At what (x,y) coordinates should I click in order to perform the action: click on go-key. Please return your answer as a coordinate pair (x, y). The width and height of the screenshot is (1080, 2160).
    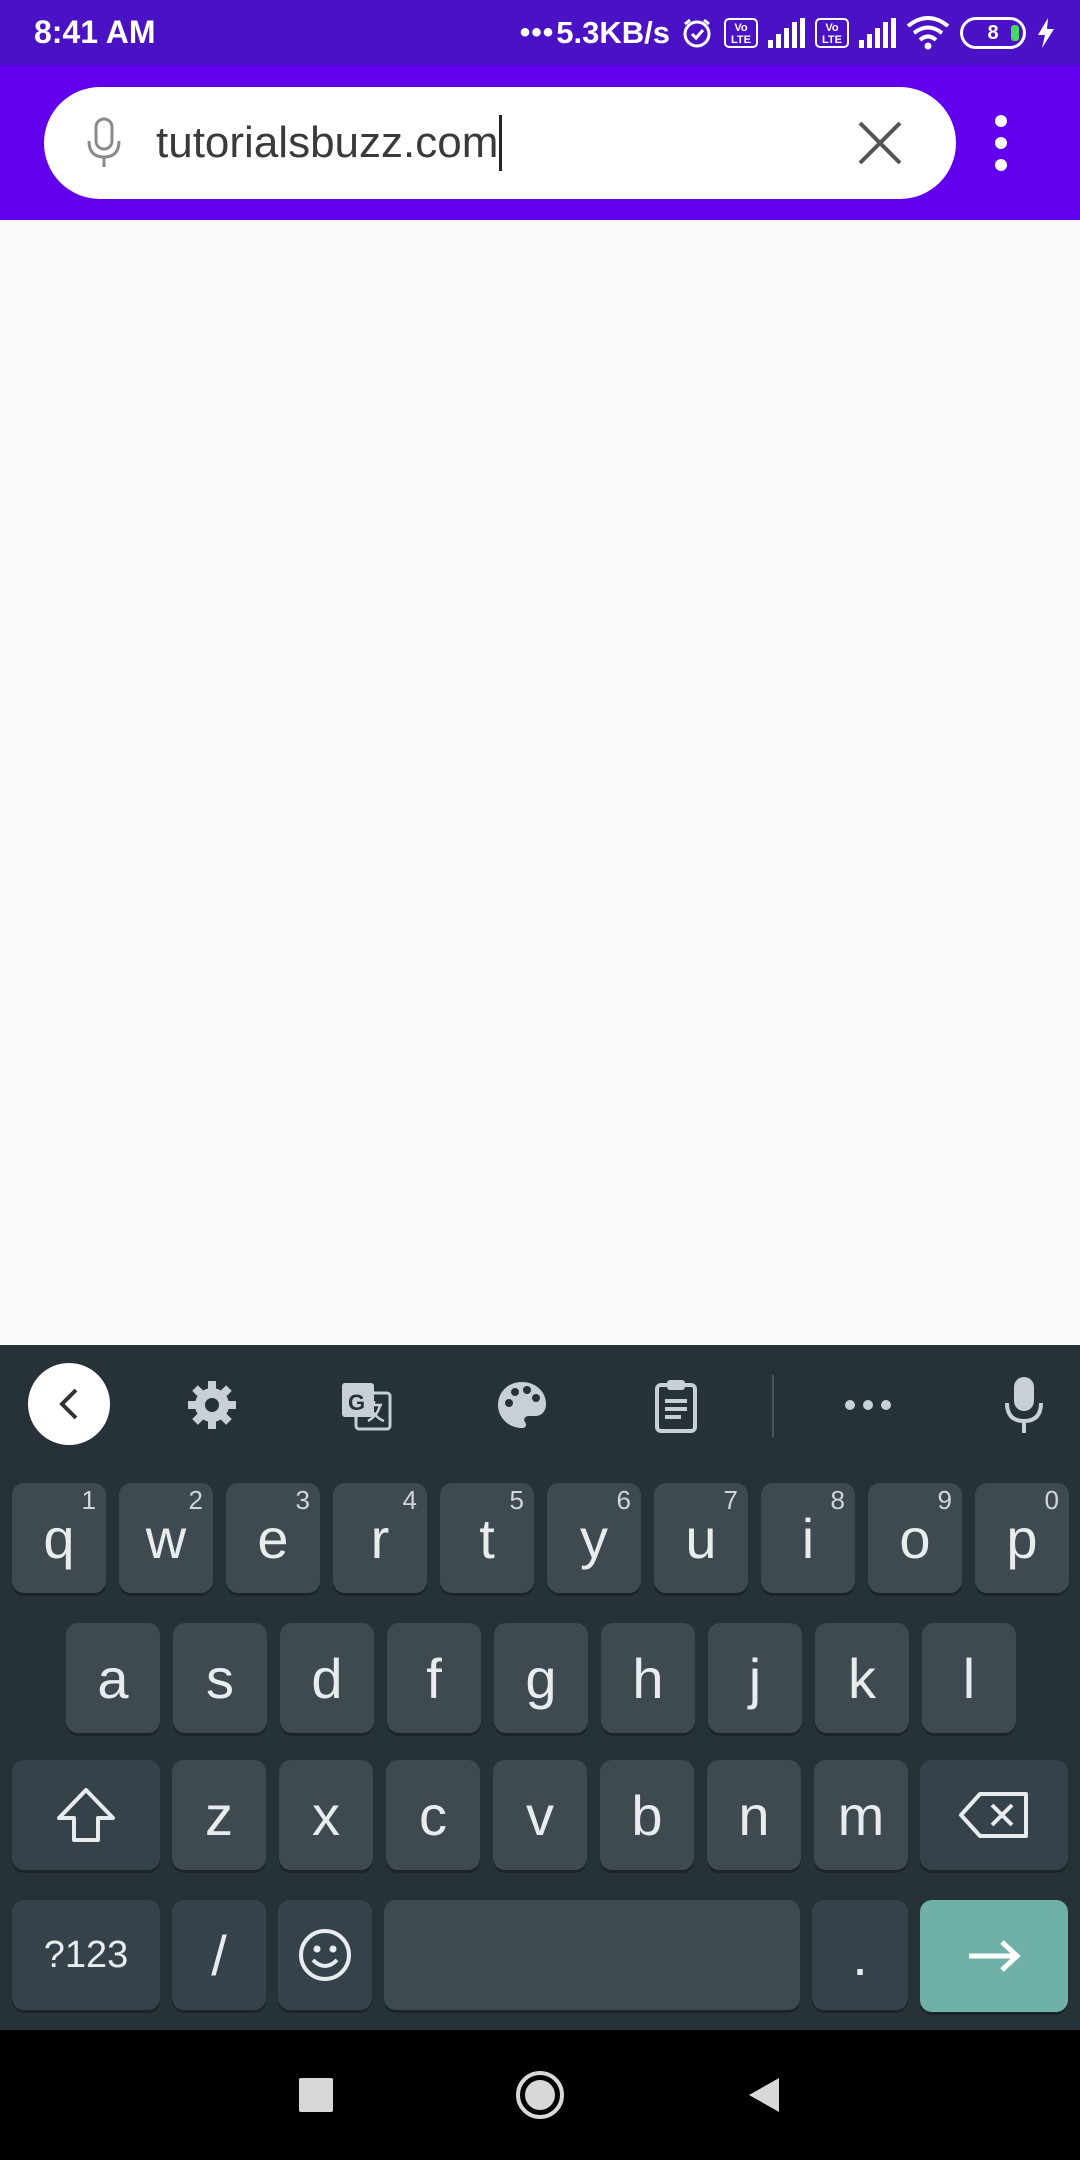
    Looking at the image, I should click on (994, 1956).